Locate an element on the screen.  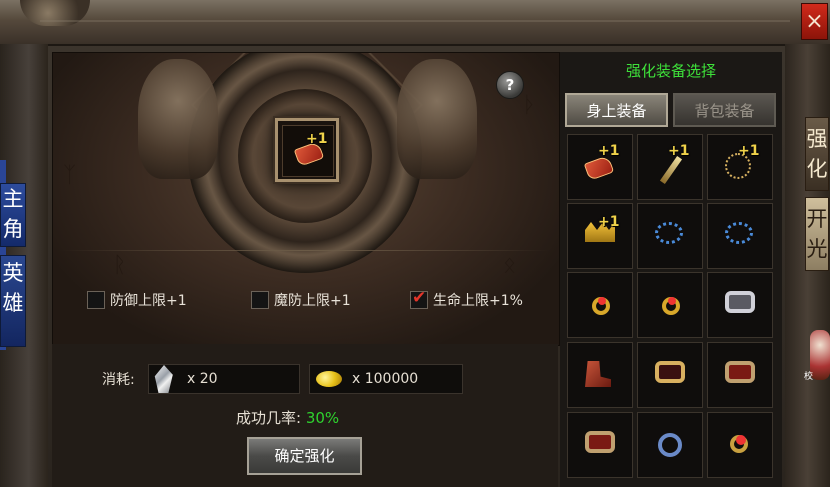
attr-magic-defense: 魔防上限+1 is located at coordinates (301, 300).